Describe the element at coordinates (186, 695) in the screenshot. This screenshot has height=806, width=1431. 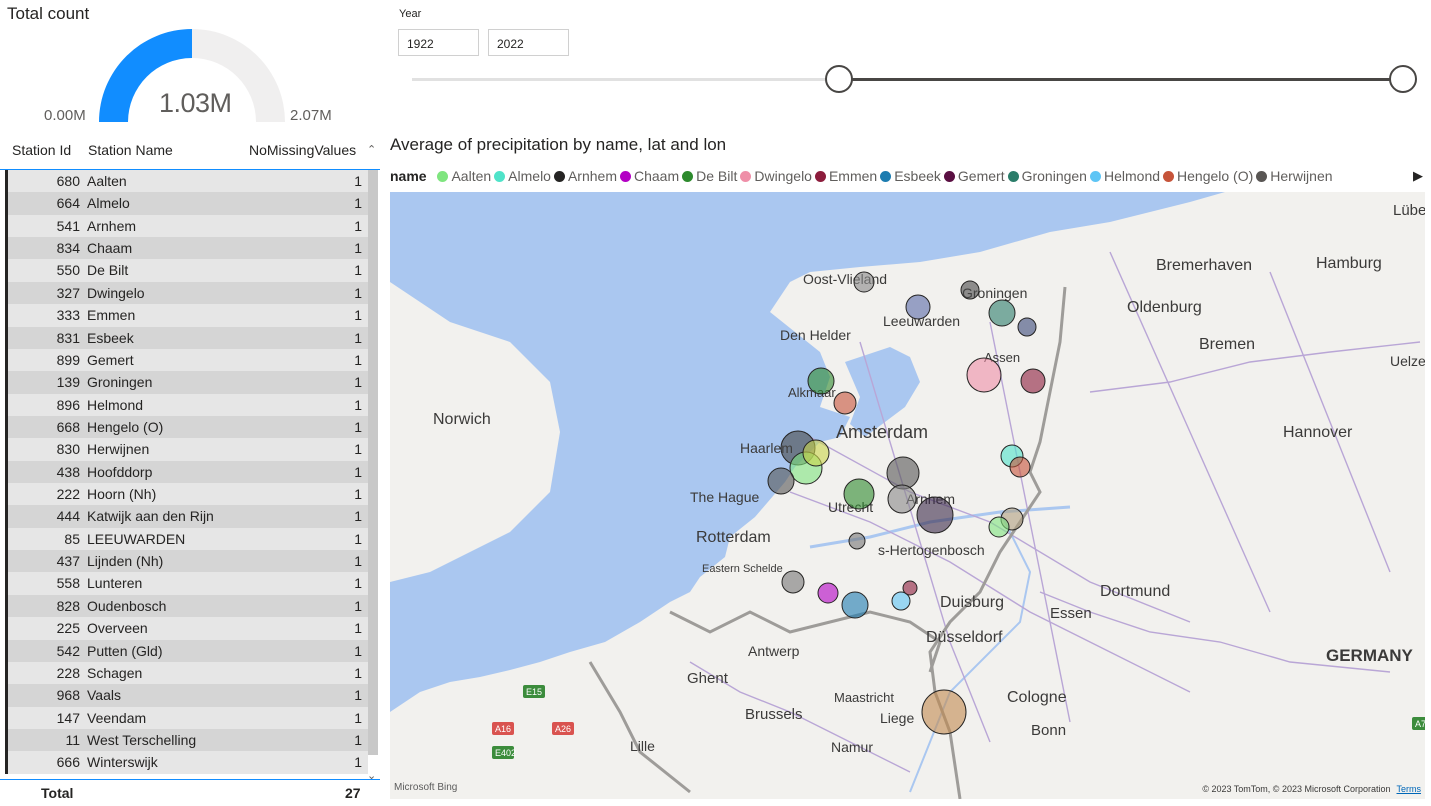
I see `table-row: 968 Vaals 1` at that location.